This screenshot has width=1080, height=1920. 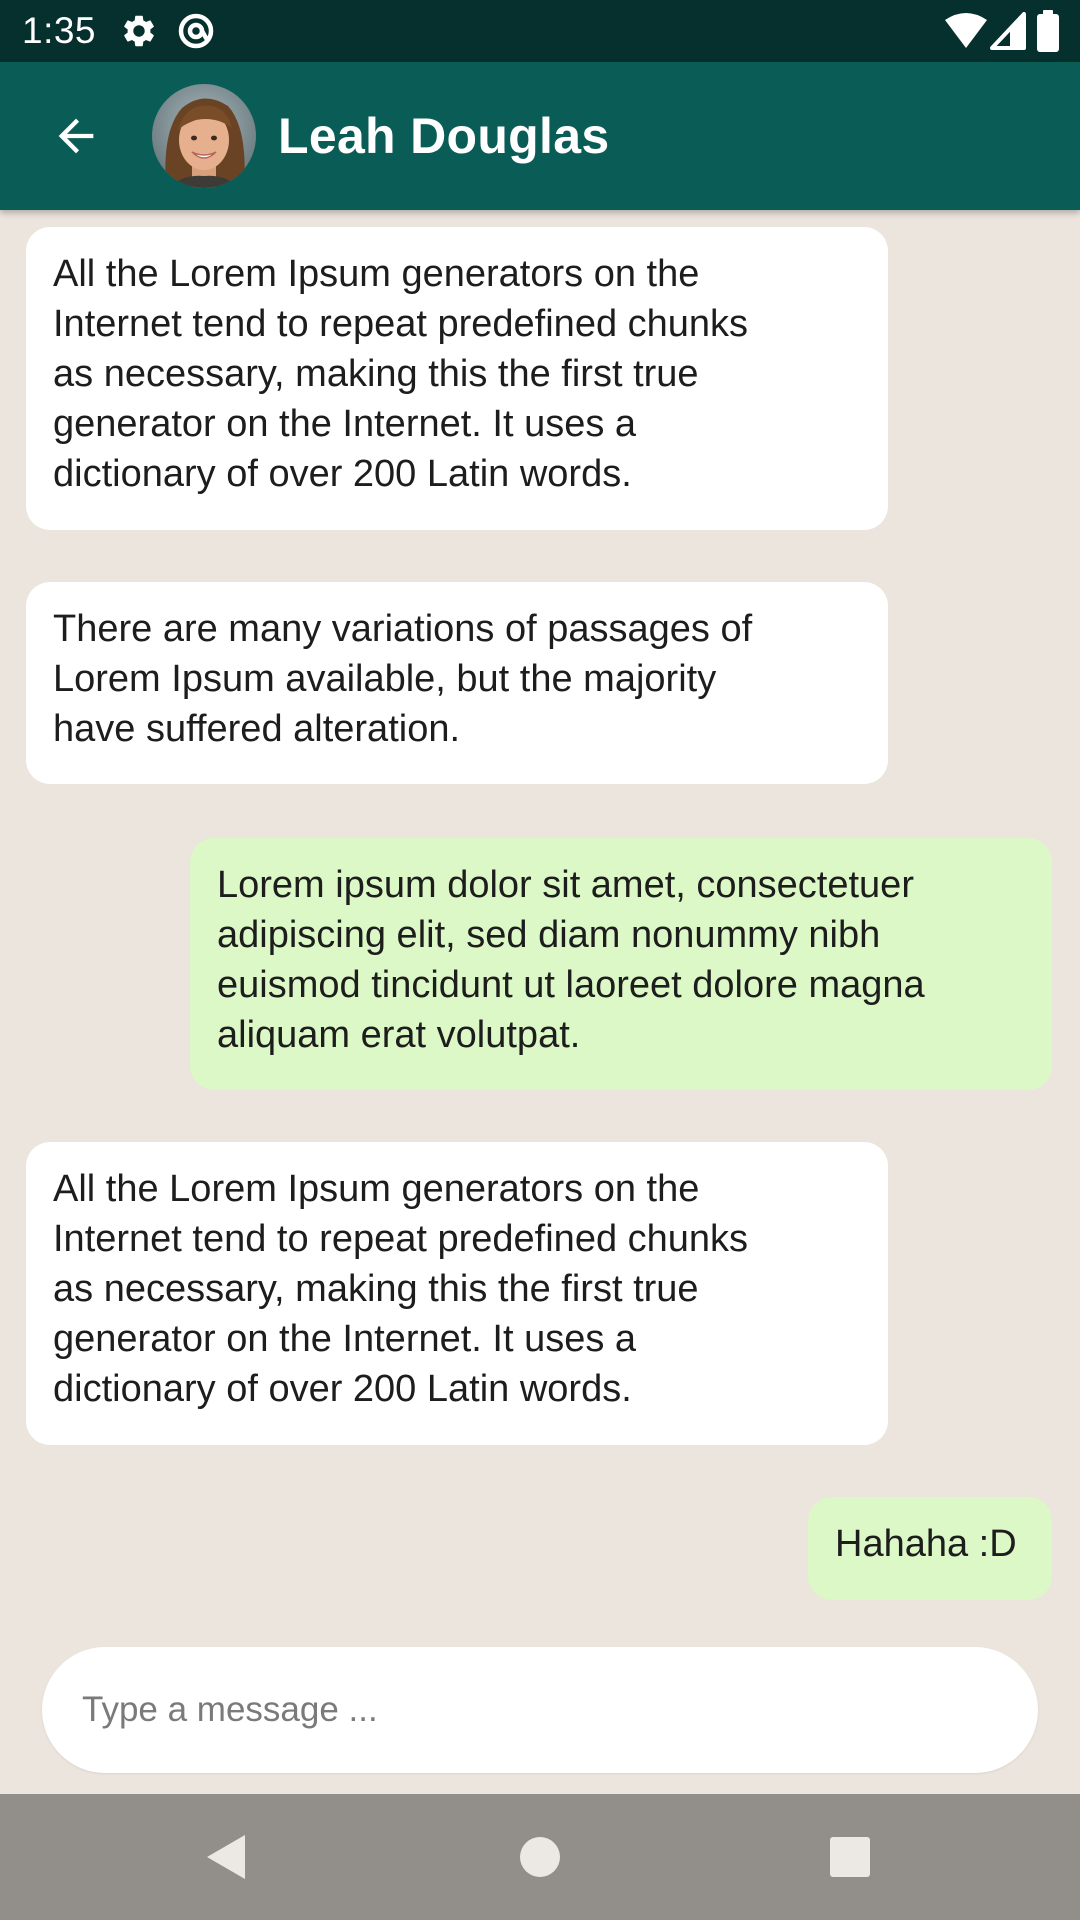 What do you see at coordinates (540, 31) in the screenshot?
I see `status-bar: 1:35` at bounding box center [540, 31].